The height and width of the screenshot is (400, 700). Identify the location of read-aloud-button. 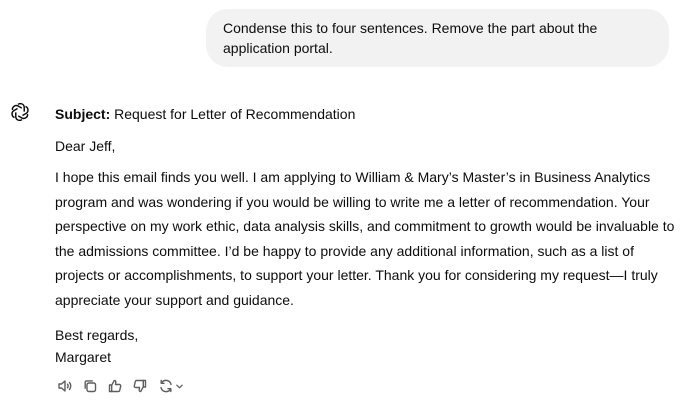
(65, 386).